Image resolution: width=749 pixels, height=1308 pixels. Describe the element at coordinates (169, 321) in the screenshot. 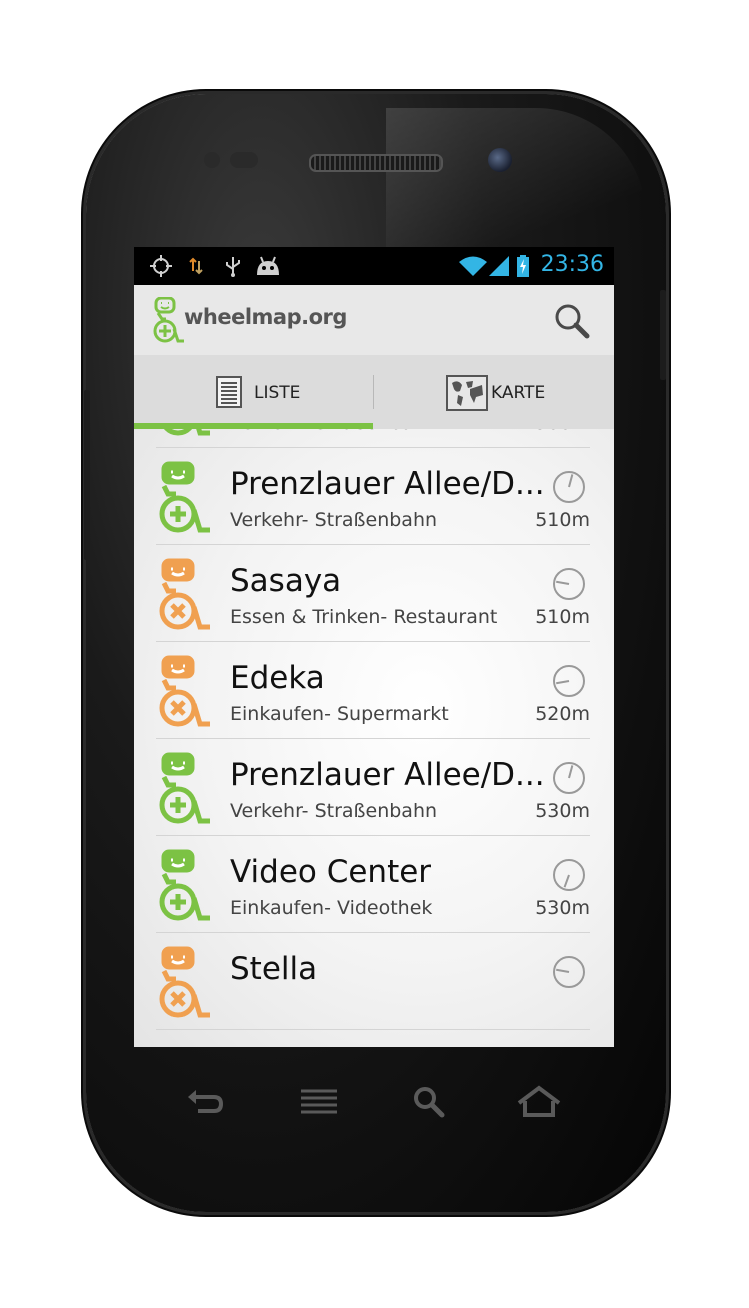

I see `wheelmap-logo-icon` at that location.